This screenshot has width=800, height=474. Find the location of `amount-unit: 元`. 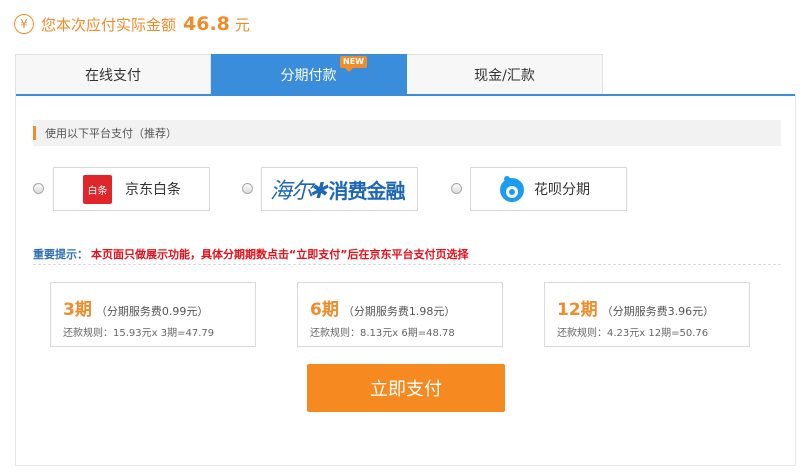

amount-unit: 元 is located at coordinates (242, 24).